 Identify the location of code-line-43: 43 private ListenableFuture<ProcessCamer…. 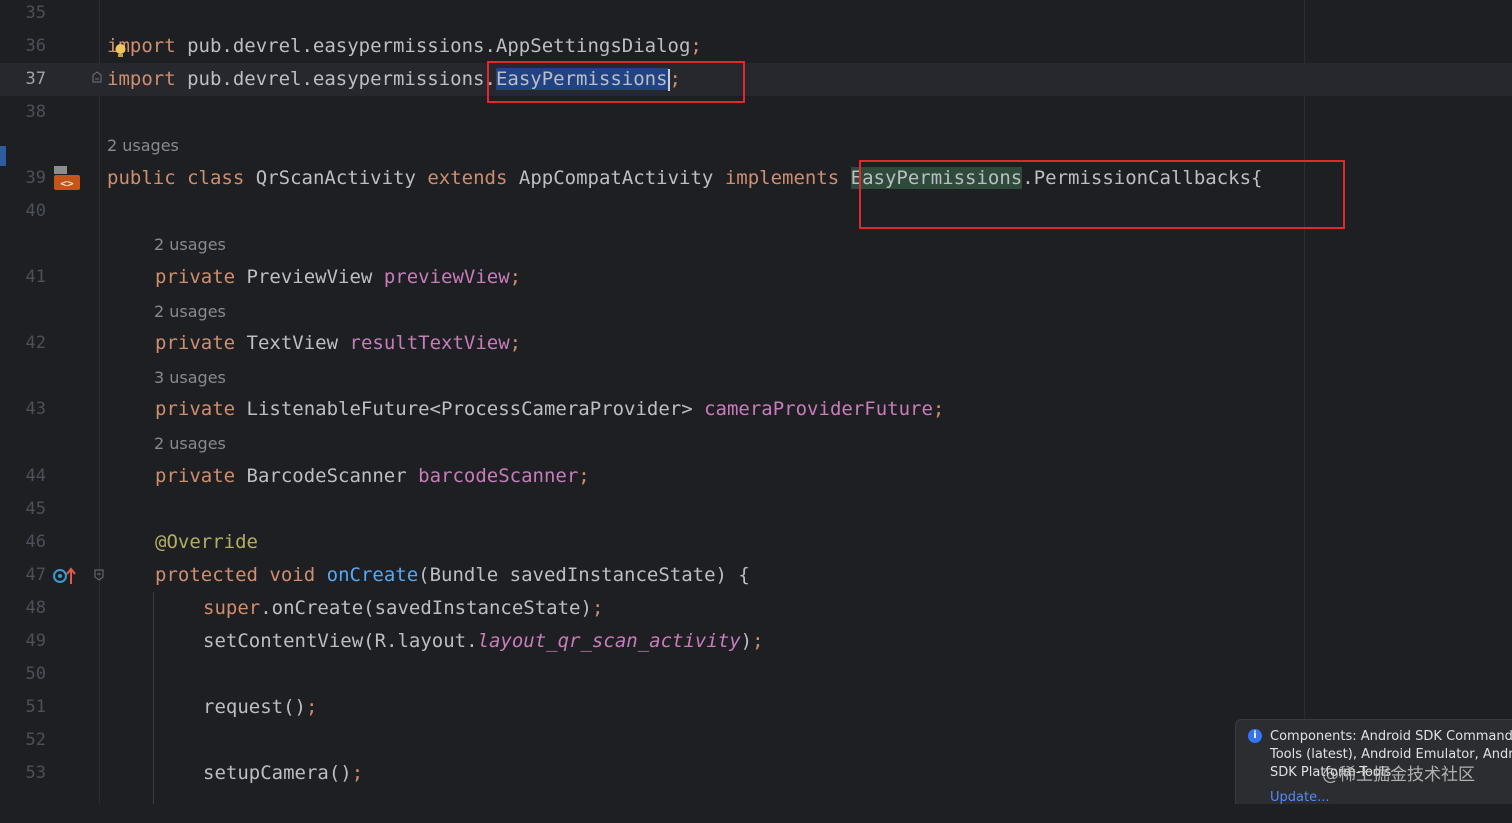
(756, 409).